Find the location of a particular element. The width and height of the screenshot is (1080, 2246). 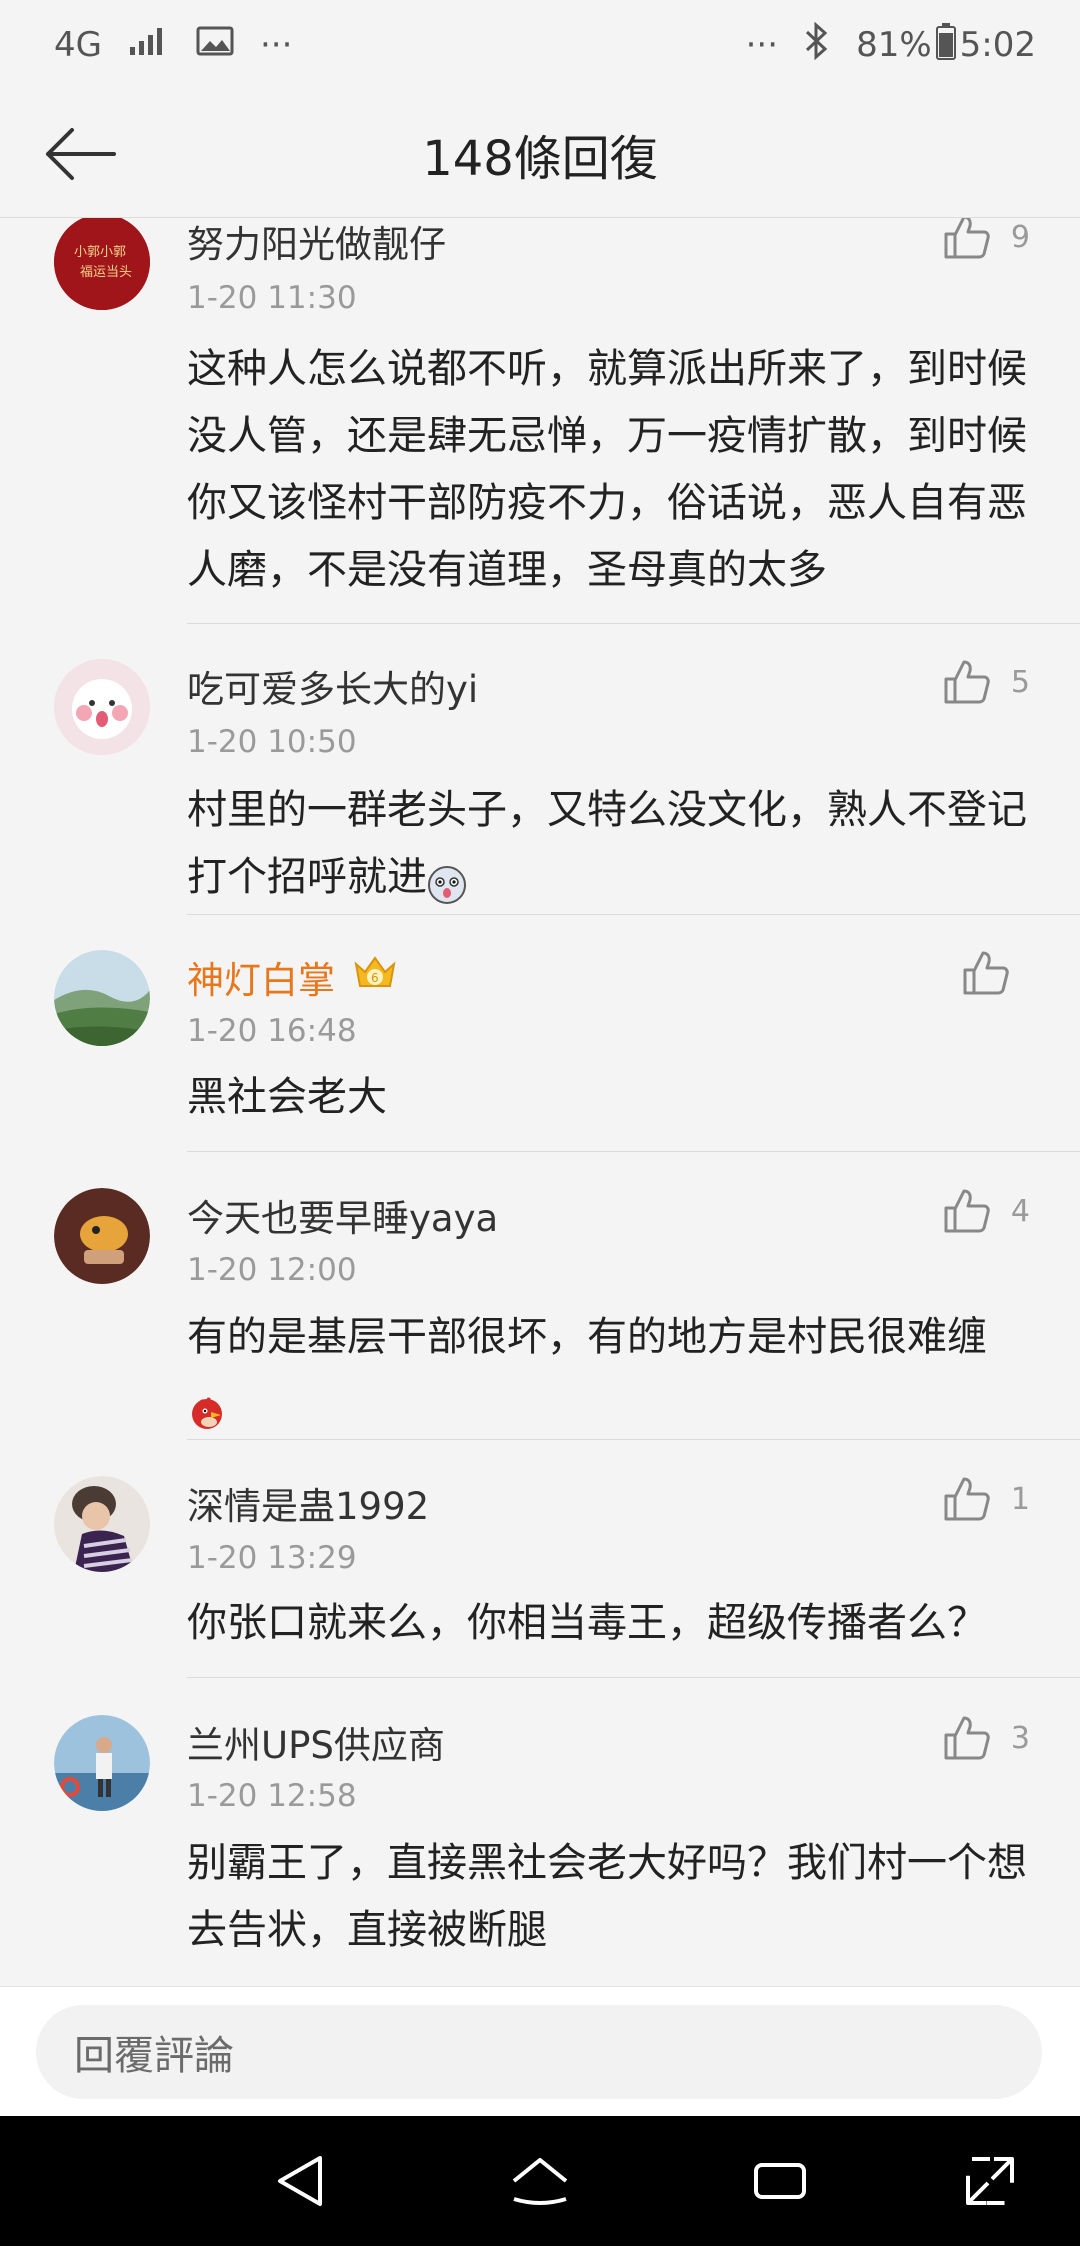

nav-recents-button is located at coordinates (780, 2181).